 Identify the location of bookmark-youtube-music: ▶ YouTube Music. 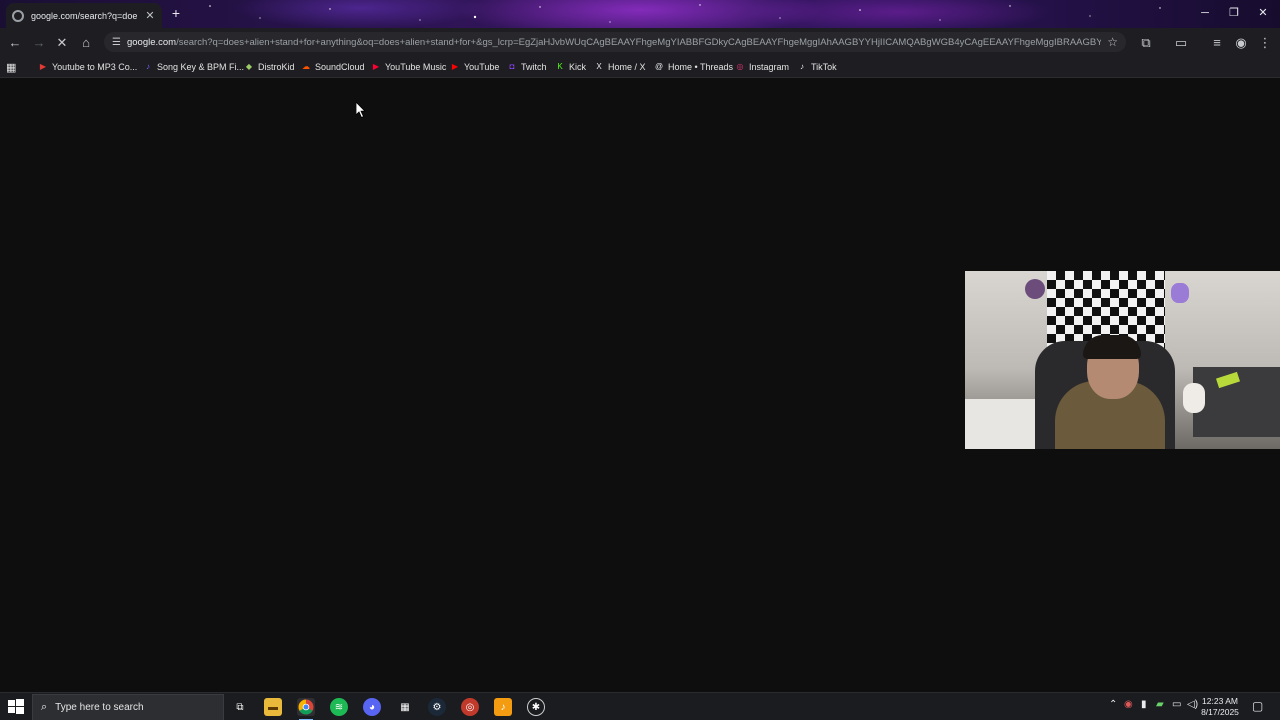
(408, 67).